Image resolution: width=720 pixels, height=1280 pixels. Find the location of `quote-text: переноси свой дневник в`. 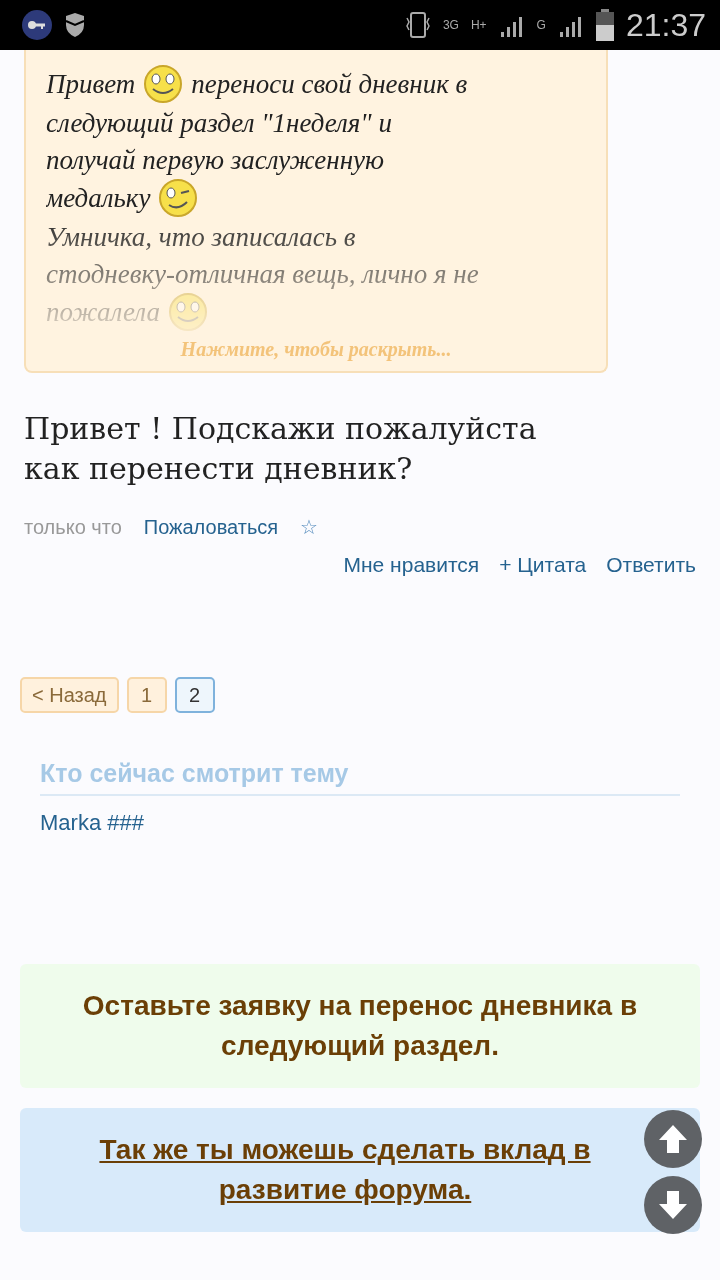

quote-text: переноси свой дневник в is located at coordinates (329, 84).